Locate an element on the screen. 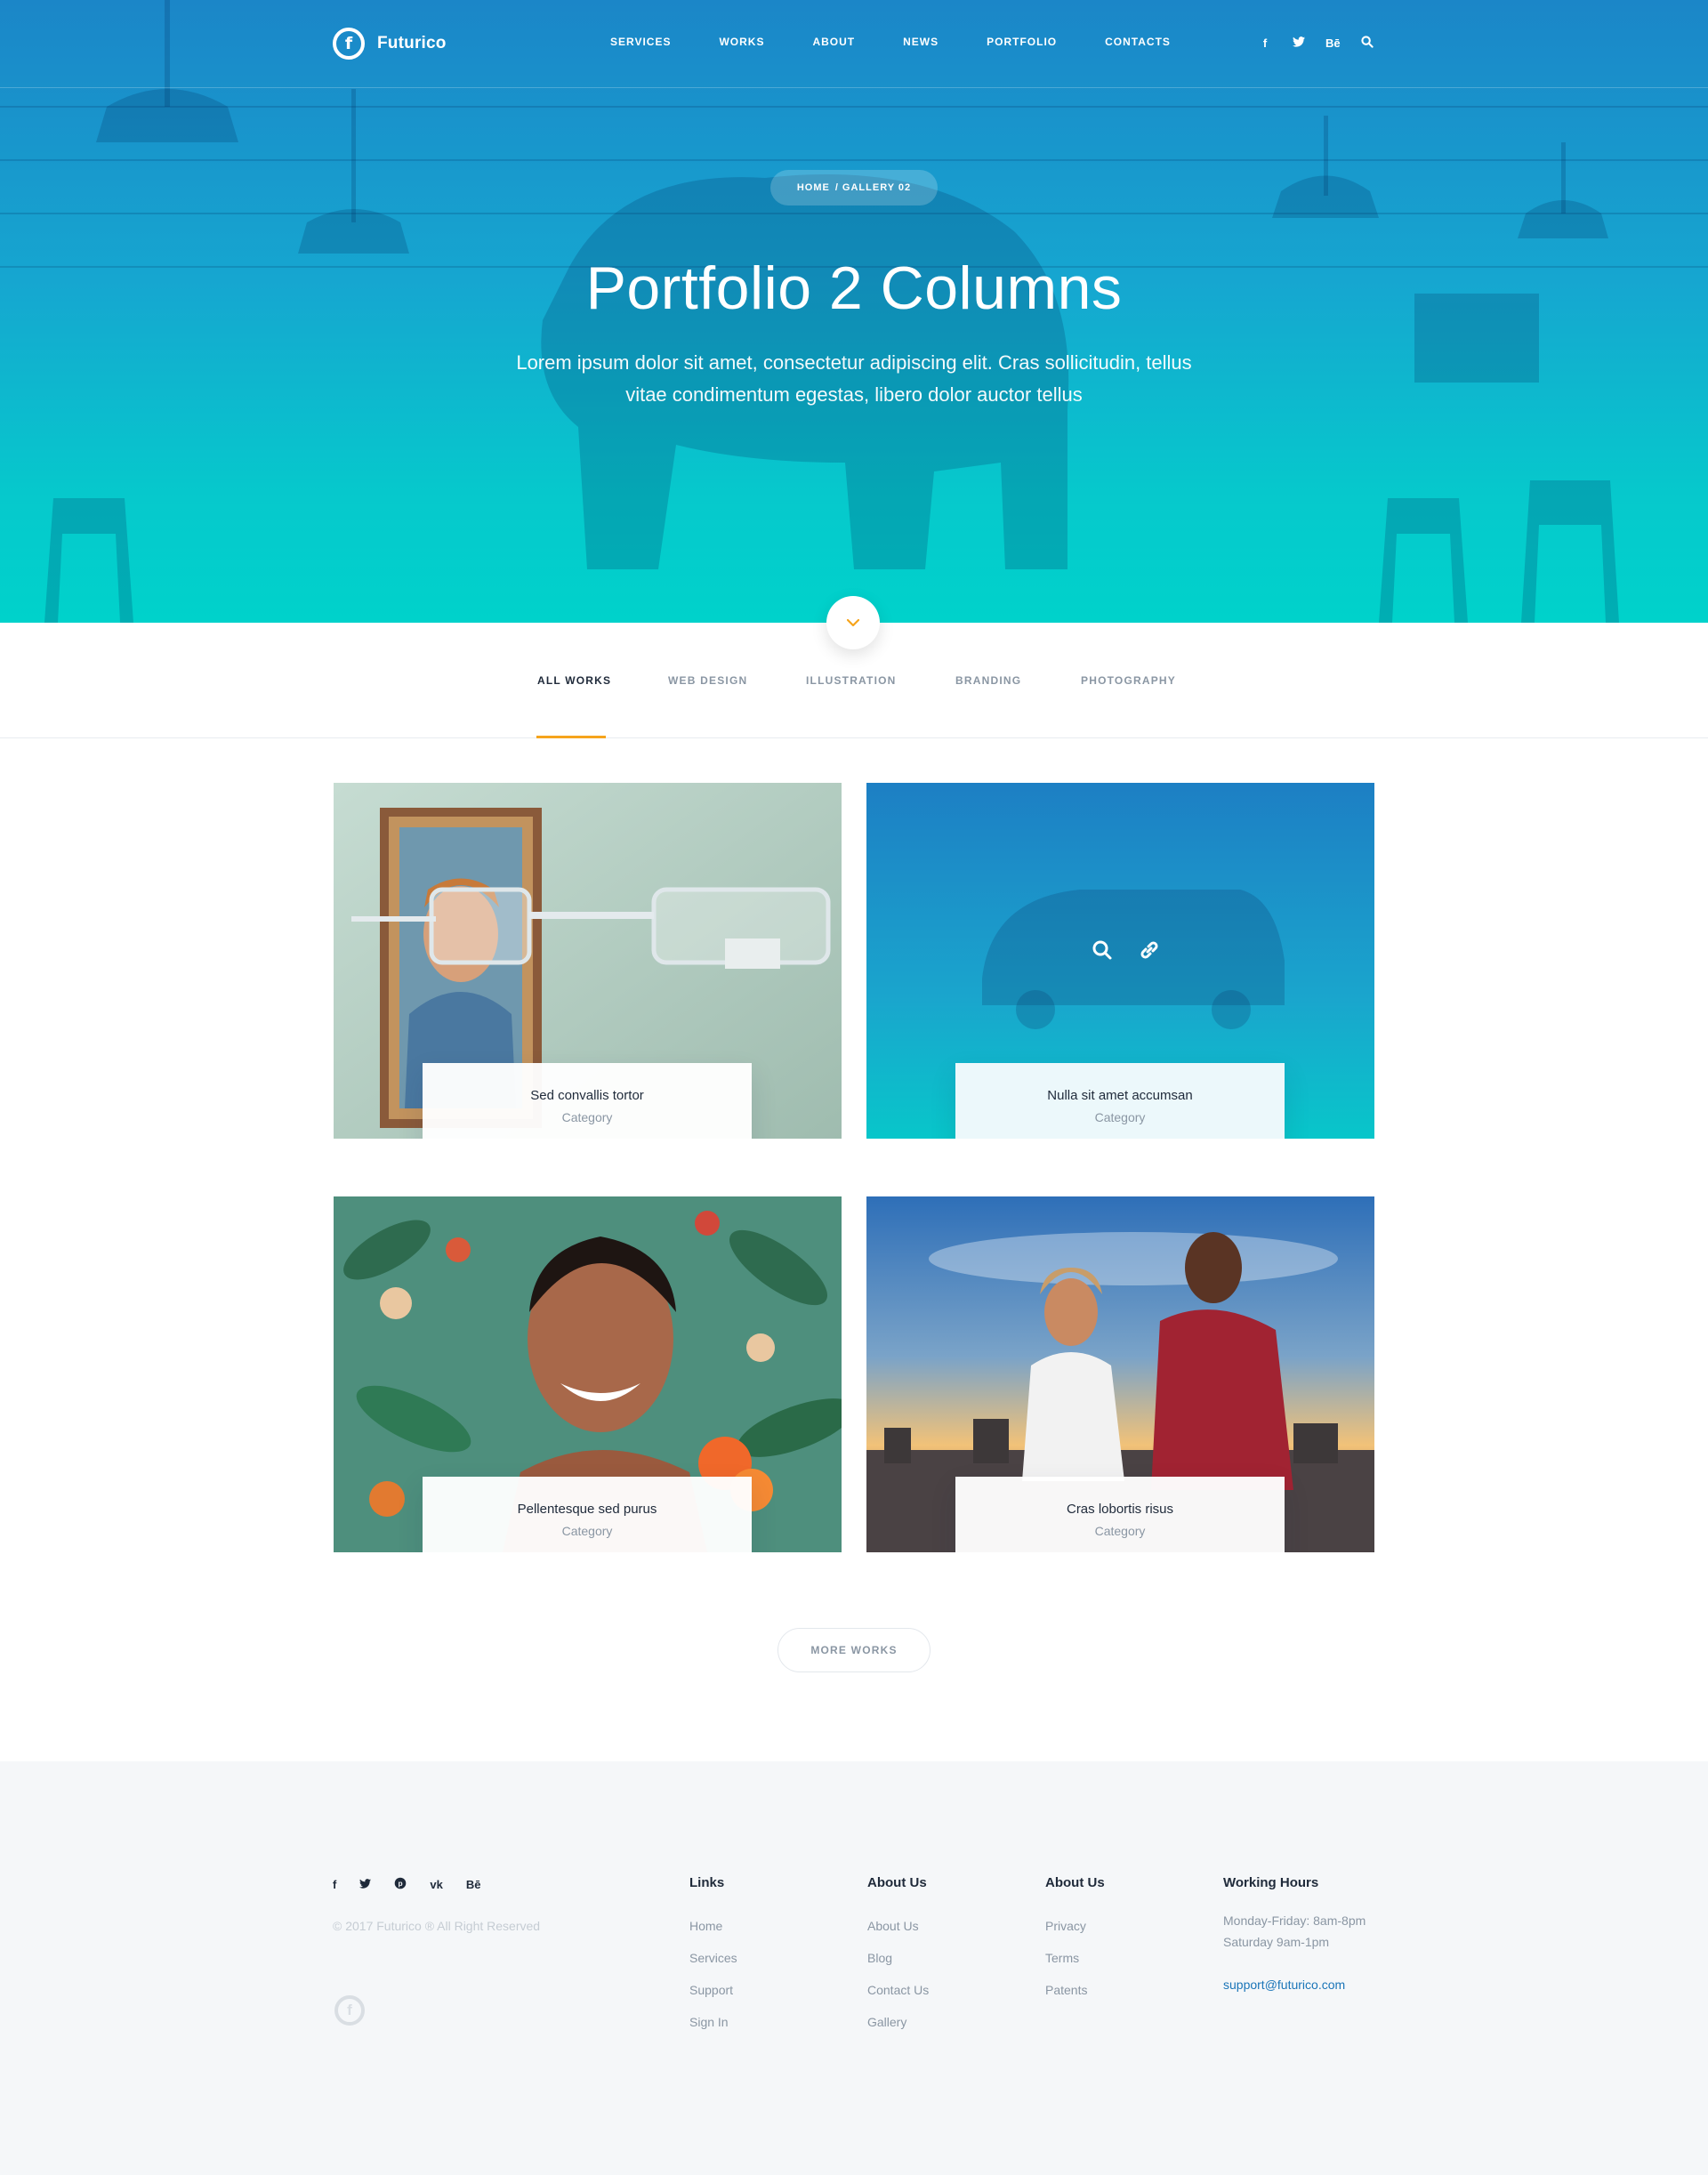 This screenshot has width=1708, height=2175. menu-item-about: ABOUT is located at coordinates (833, 42).